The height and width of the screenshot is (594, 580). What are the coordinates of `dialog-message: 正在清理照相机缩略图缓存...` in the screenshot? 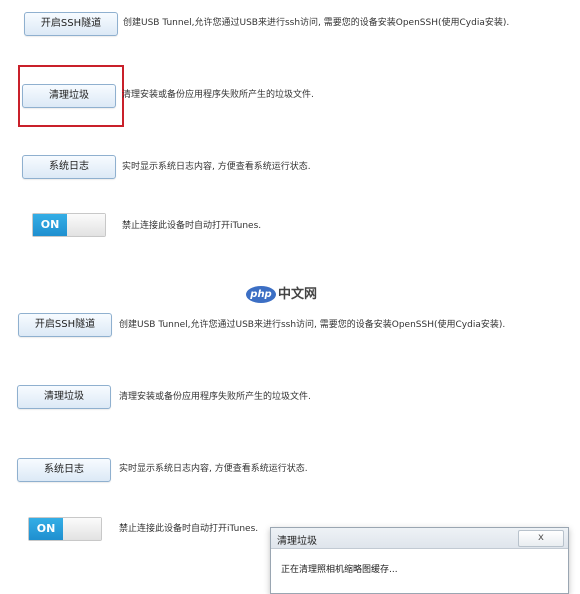 It's located at (339, 570).